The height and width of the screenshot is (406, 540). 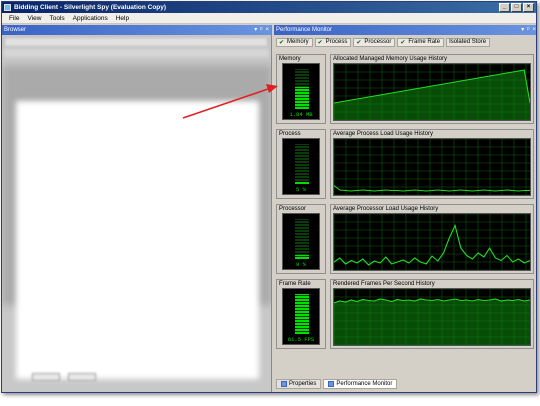 I want to click on menu-applications: Applications, so click(x=90, y=18).